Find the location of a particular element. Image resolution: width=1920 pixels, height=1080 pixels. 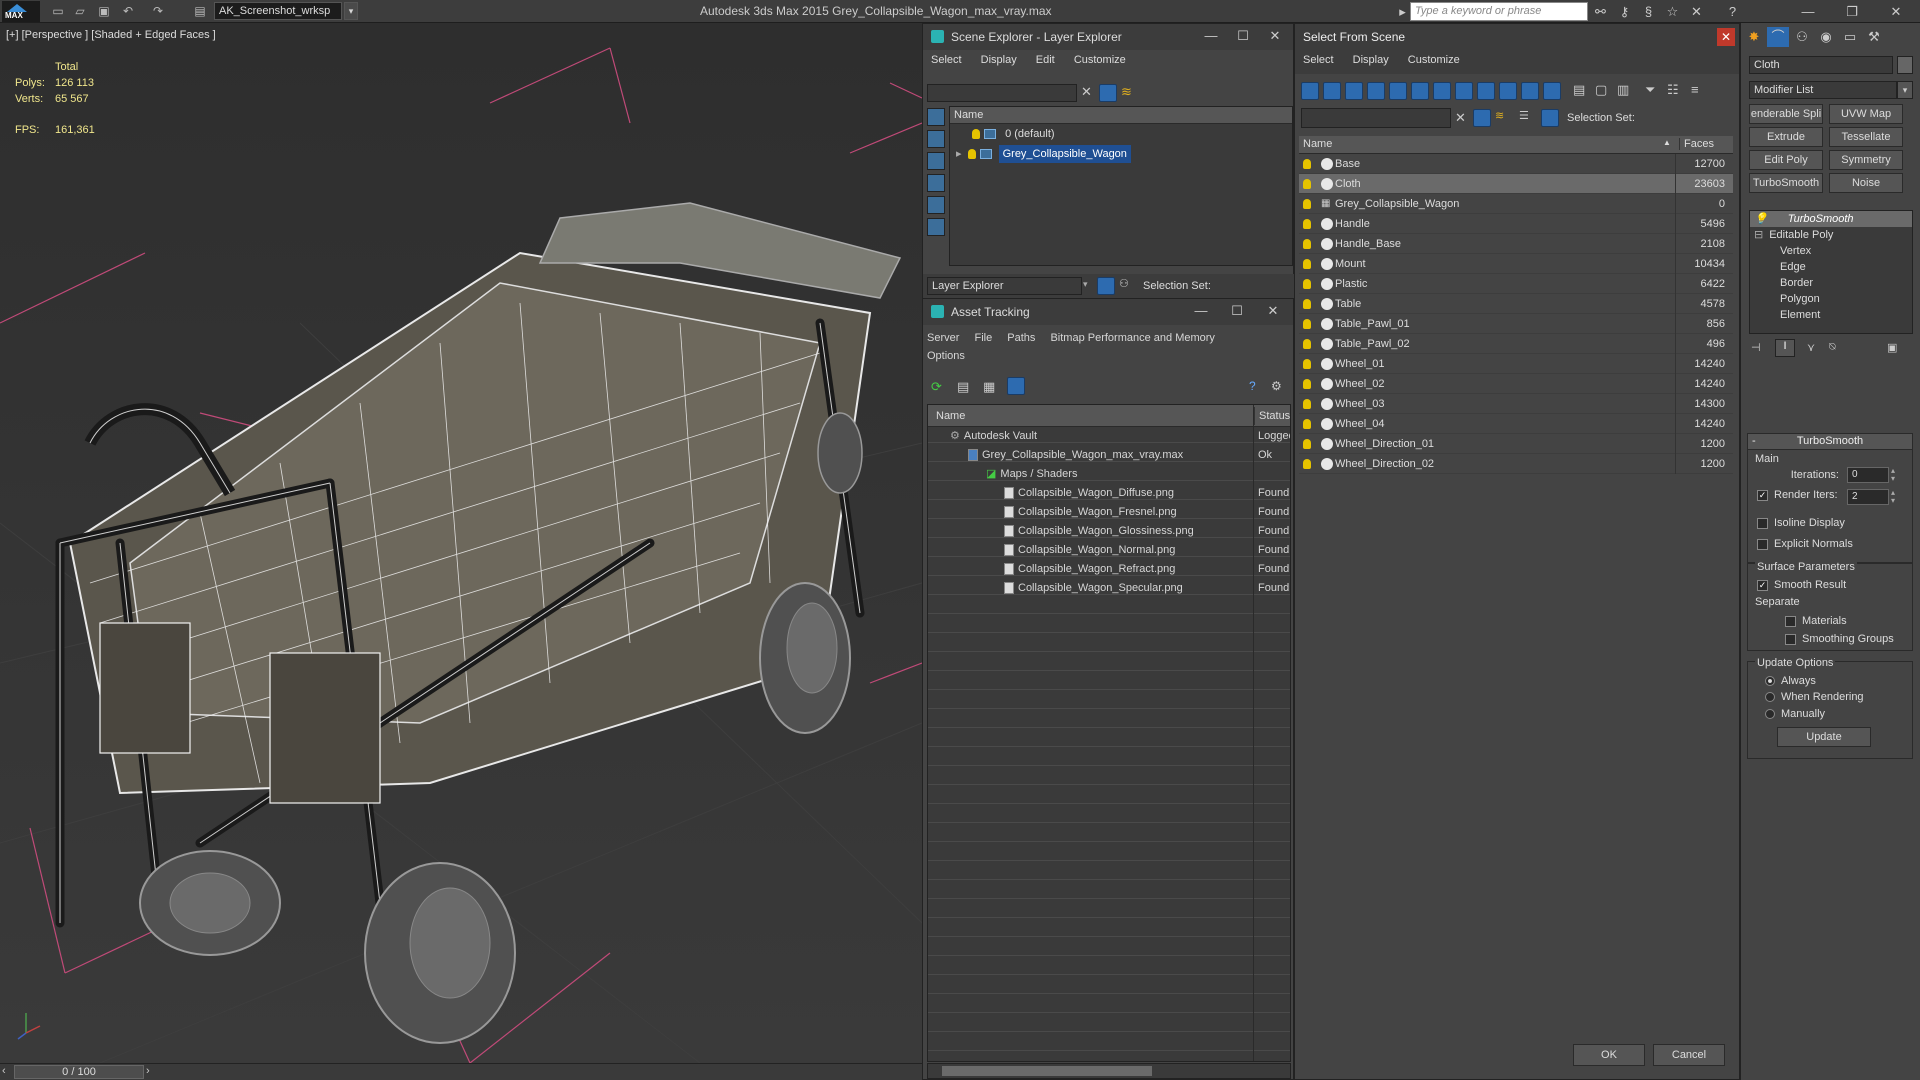

asset-row: Grey_Collapsible_Wagon_max_vray.max Ok is located at coordinates (1109, 455).